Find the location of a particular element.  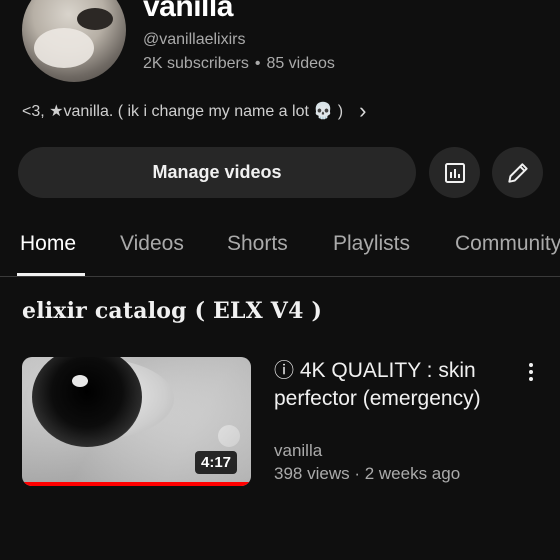

more-vert-icon is located at coordinates (531, 372).